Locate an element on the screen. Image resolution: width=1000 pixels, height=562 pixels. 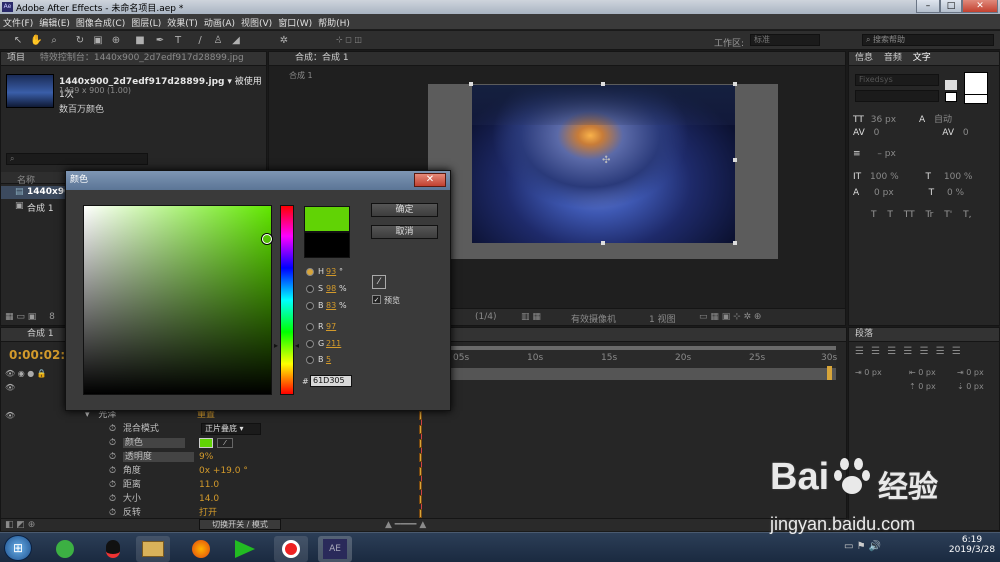
red-radio is located at coordinates (310, 327).